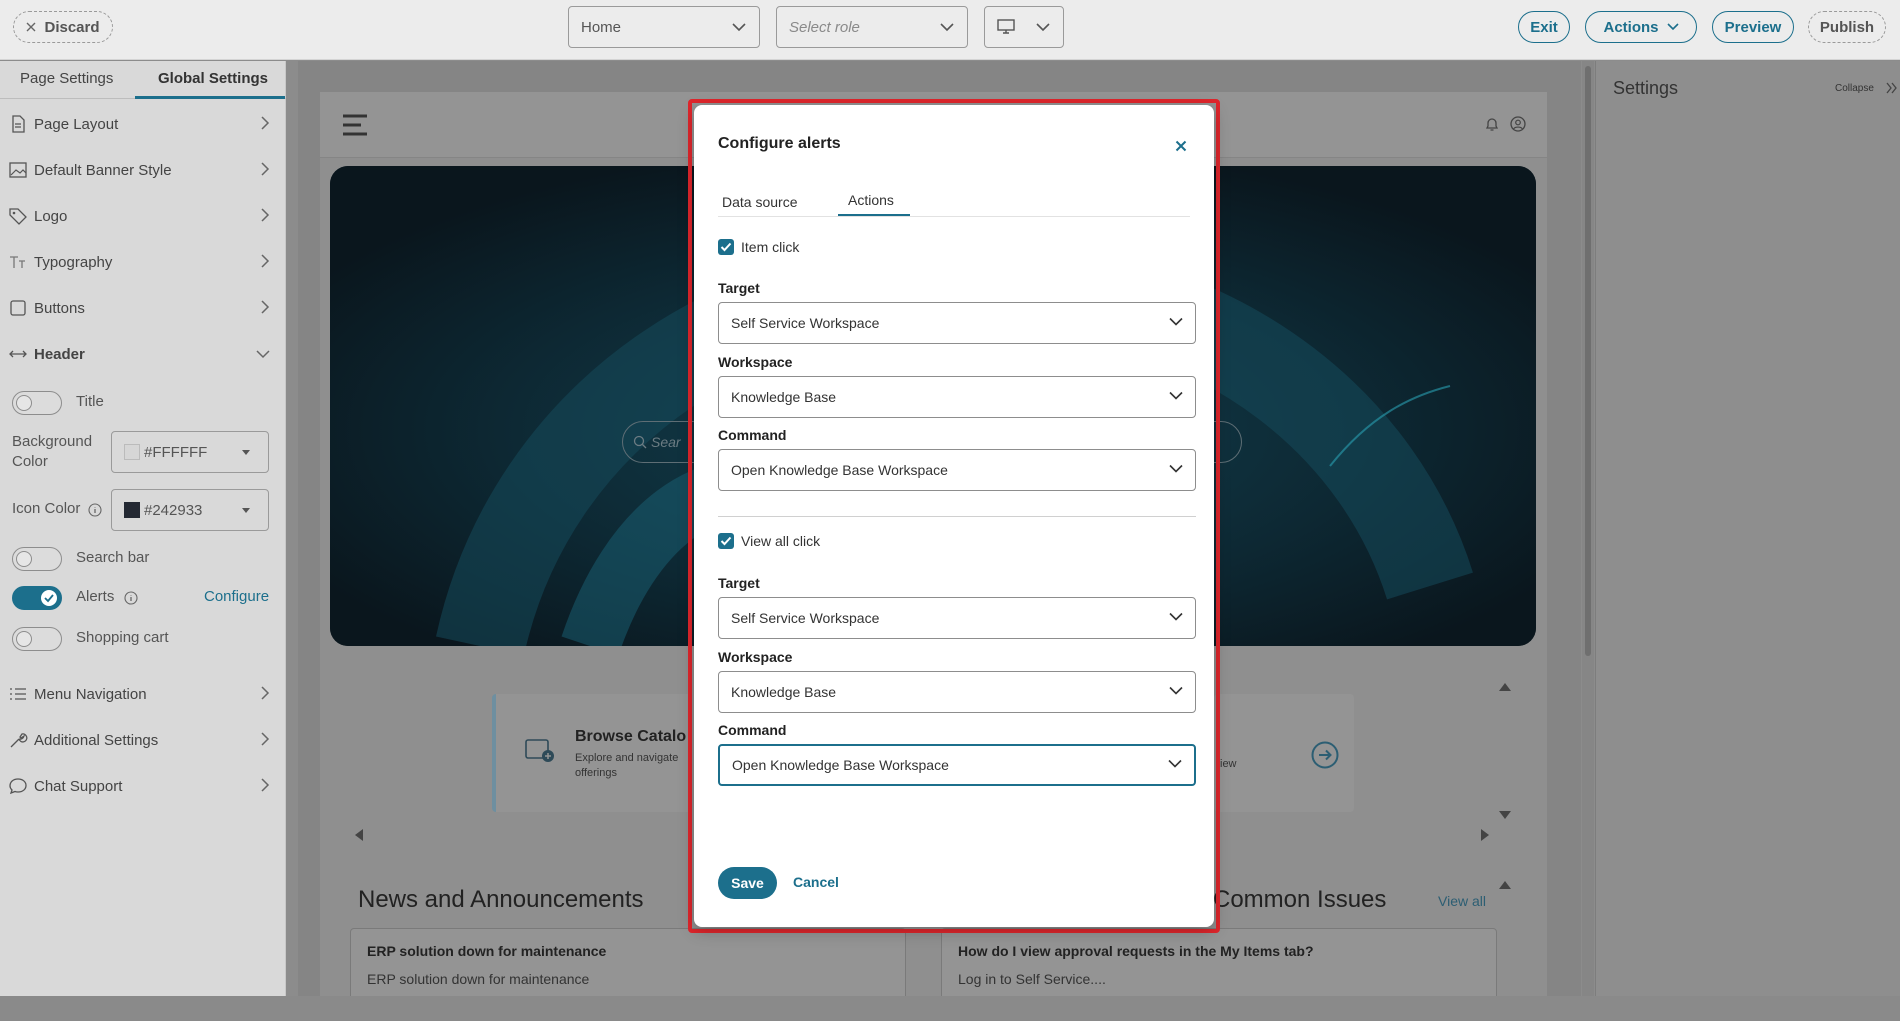 The width and height of the screenshot is (1900, 1021). What do you see at coordinates (139, 786) in the screenshot?
I see `nav-chat-support: Chat Support` at bounding box center [139, 786].